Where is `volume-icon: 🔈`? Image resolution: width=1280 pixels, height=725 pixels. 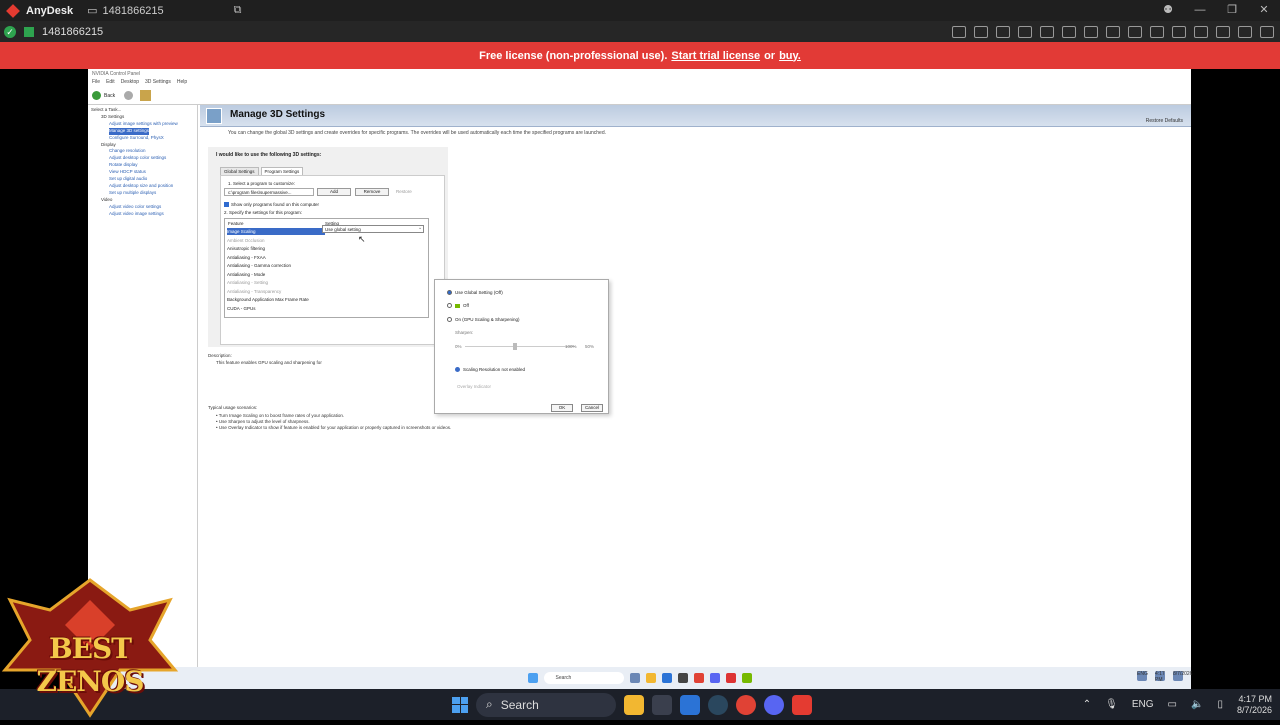
volume-icon: 🔈 is located at coordinates (1197, 704).